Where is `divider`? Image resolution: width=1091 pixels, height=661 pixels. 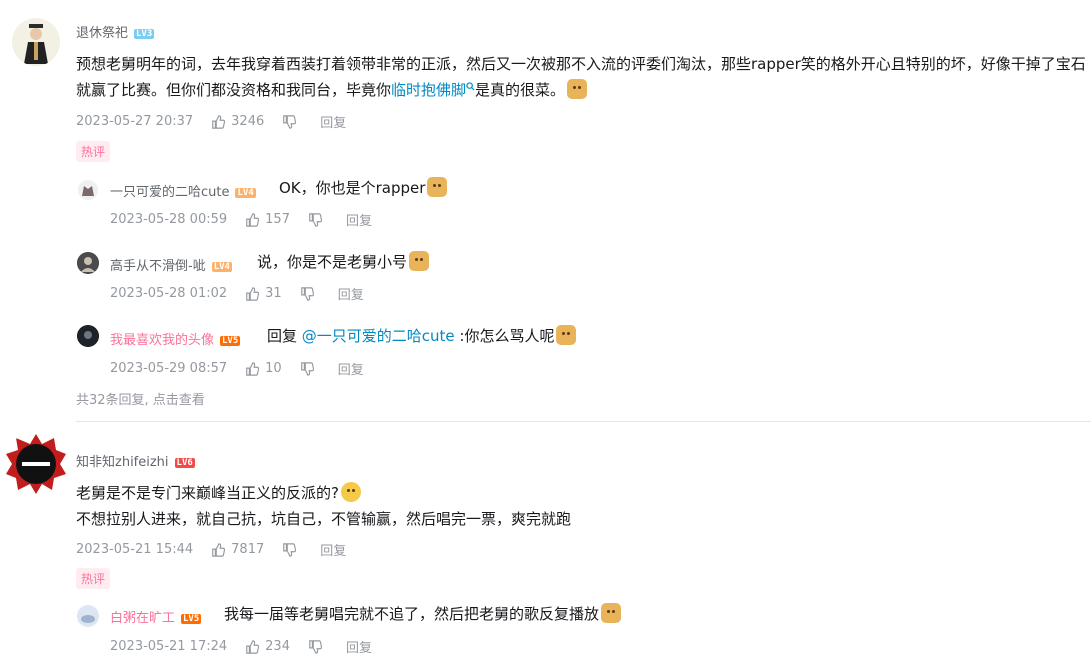
divider is located at coordinates (583, 421).